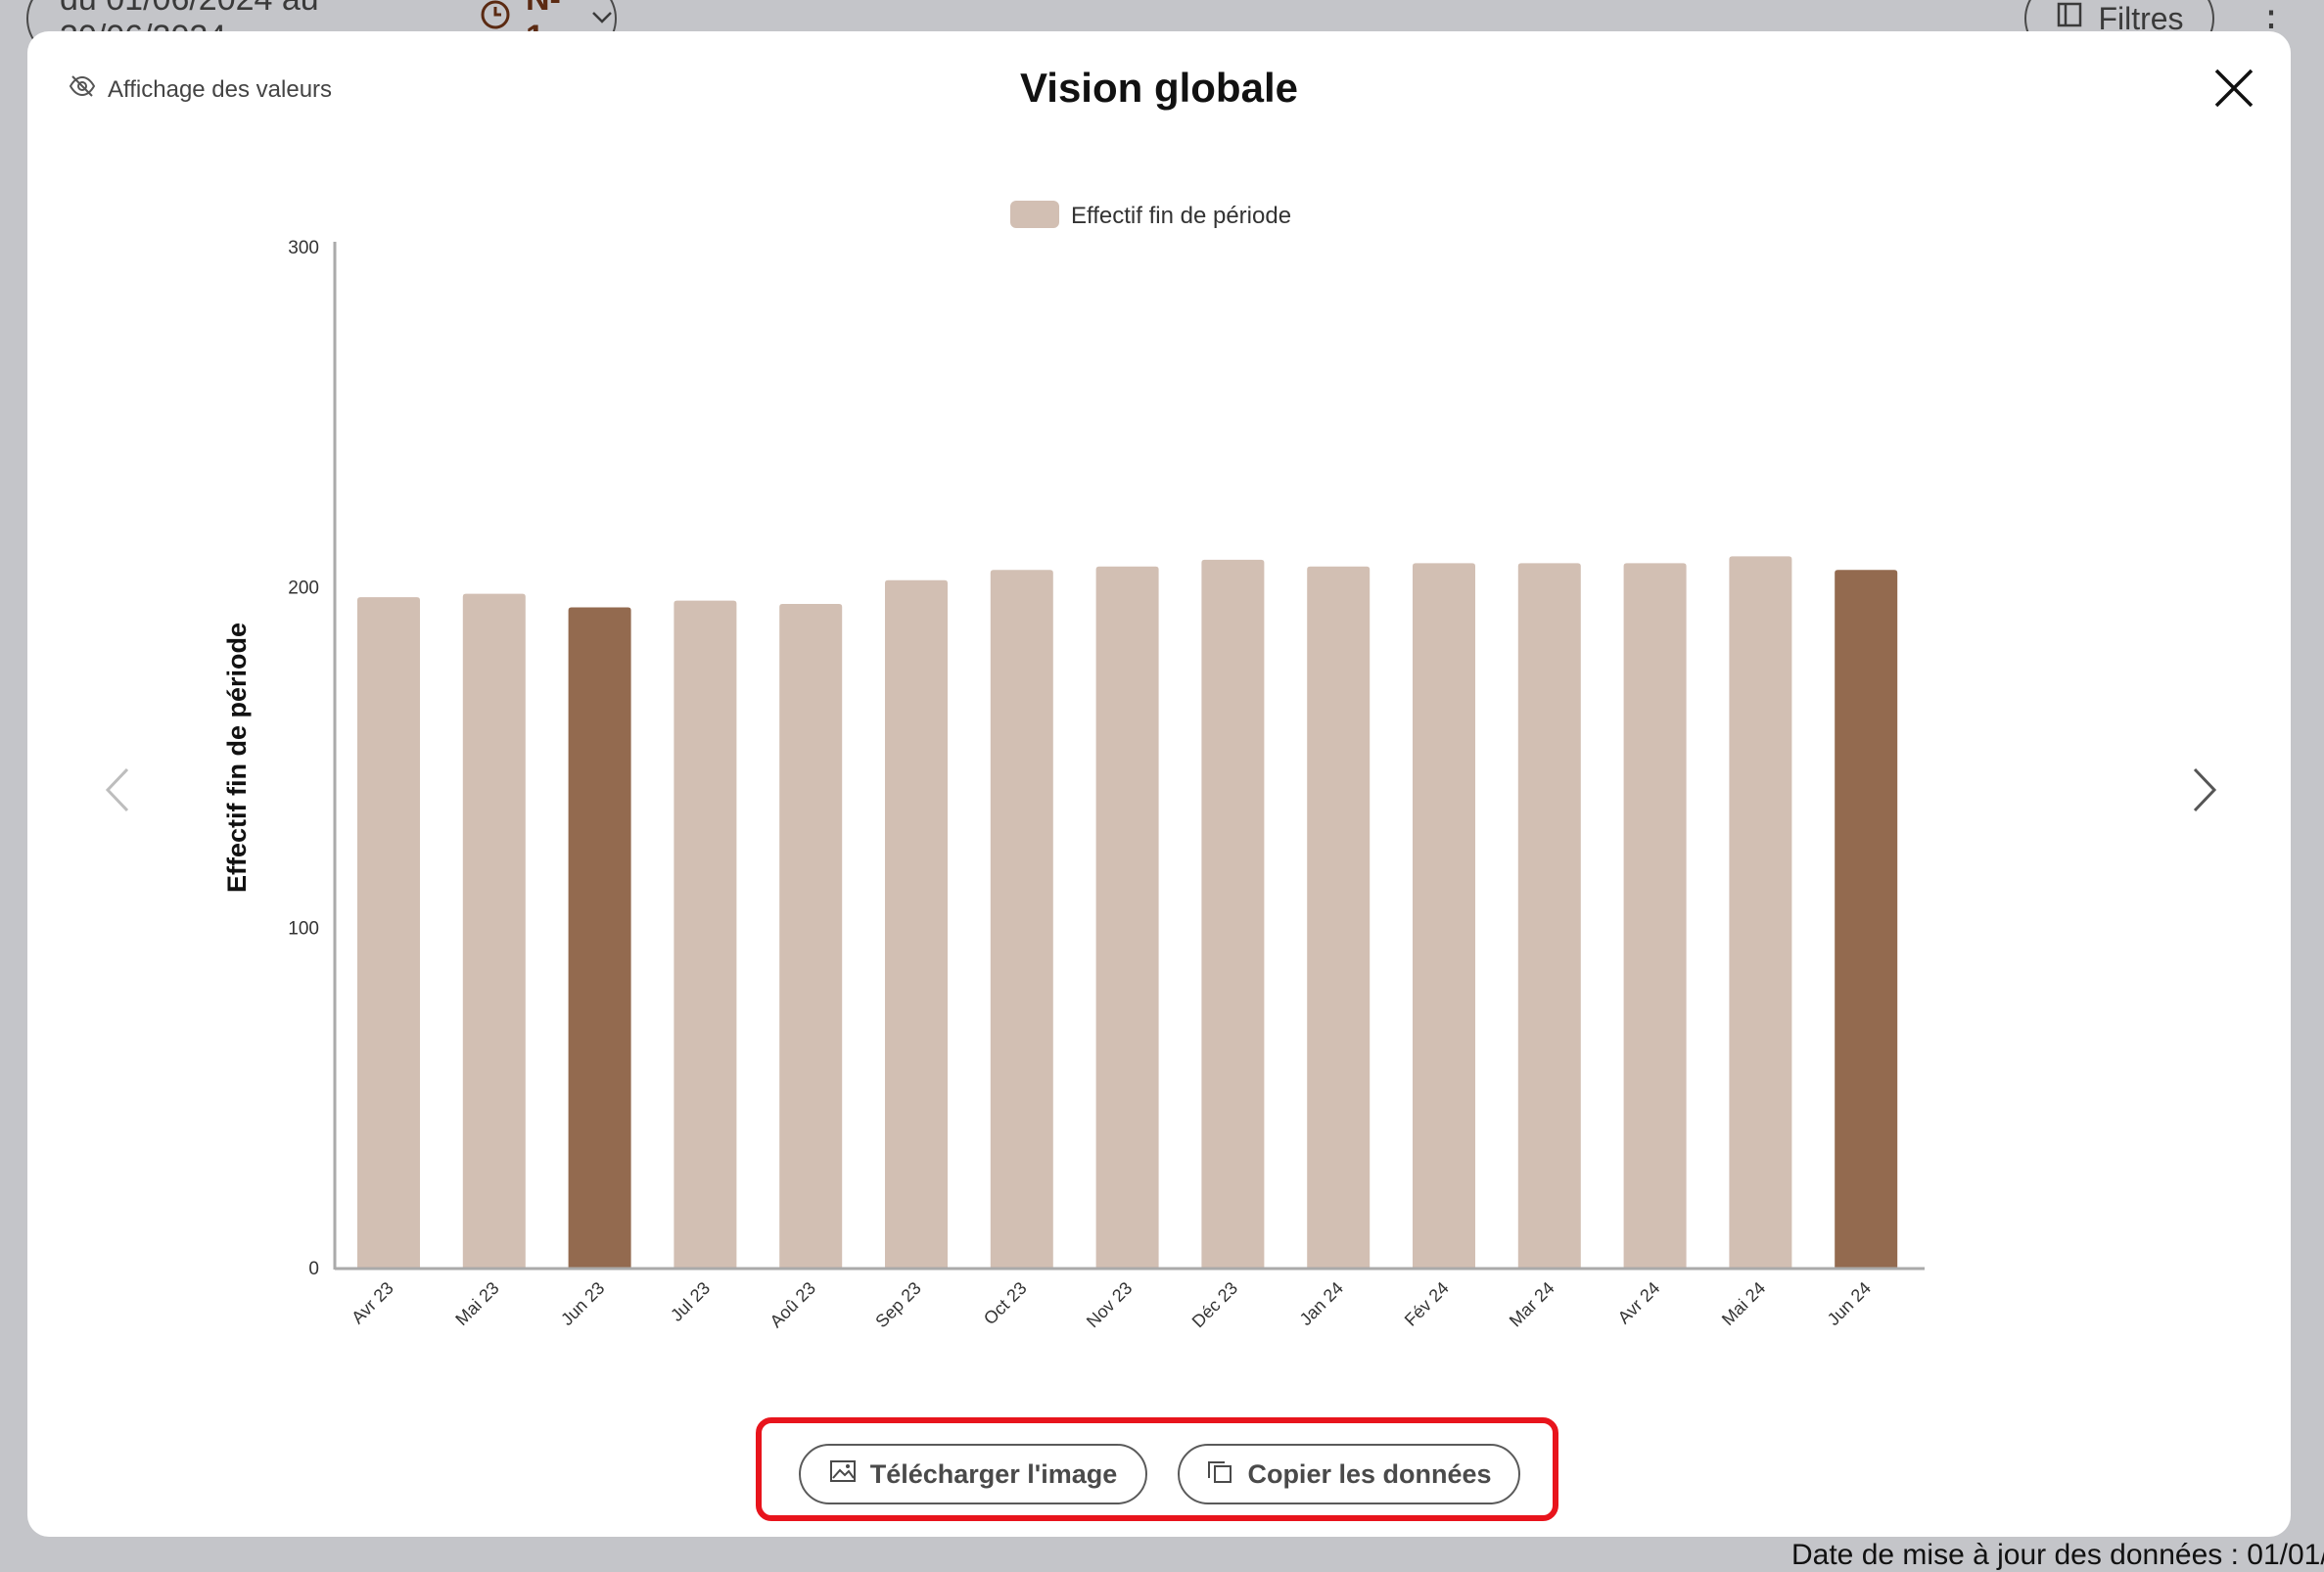  I want to click on image-icon, so click(843, 1474).